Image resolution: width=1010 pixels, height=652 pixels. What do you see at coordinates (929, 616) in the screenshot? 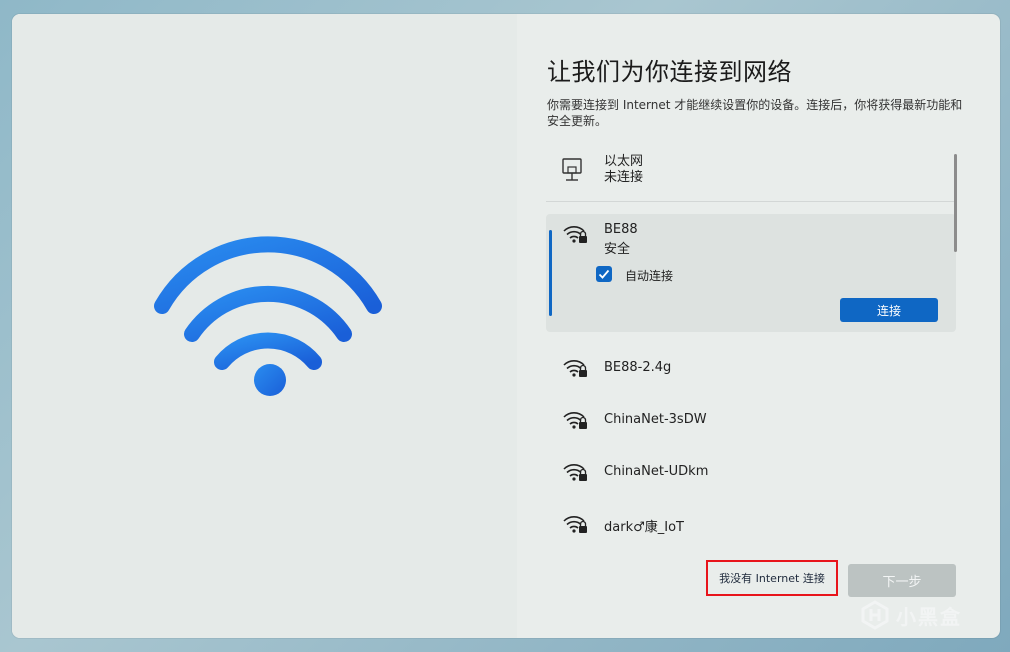
I see `watermark-text: 小黑盒` at bounding box center [929, 616].